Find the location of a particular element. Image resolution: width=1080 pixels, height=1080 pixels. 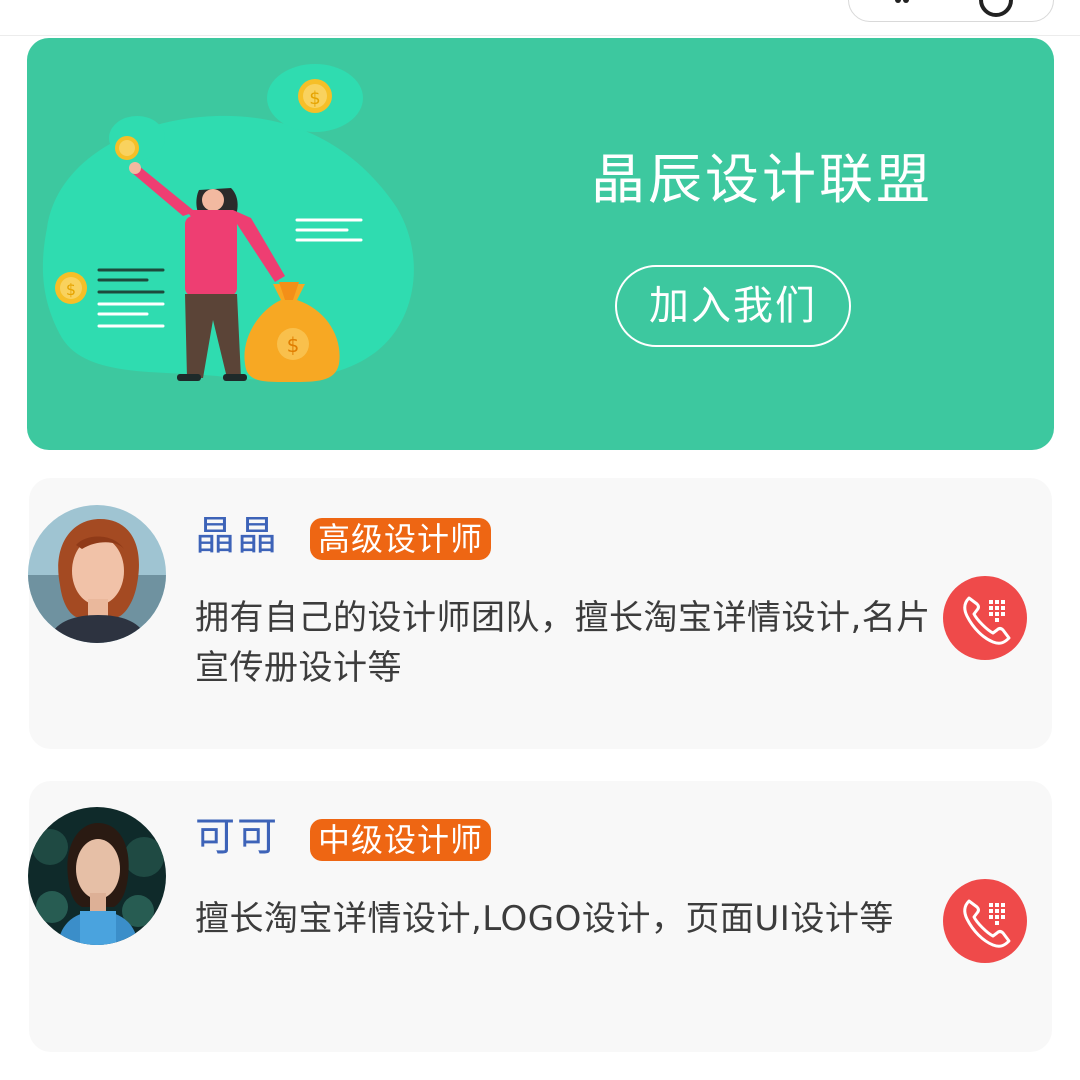

level-badge: 高级设计师 is located at coordinates (401, 539).